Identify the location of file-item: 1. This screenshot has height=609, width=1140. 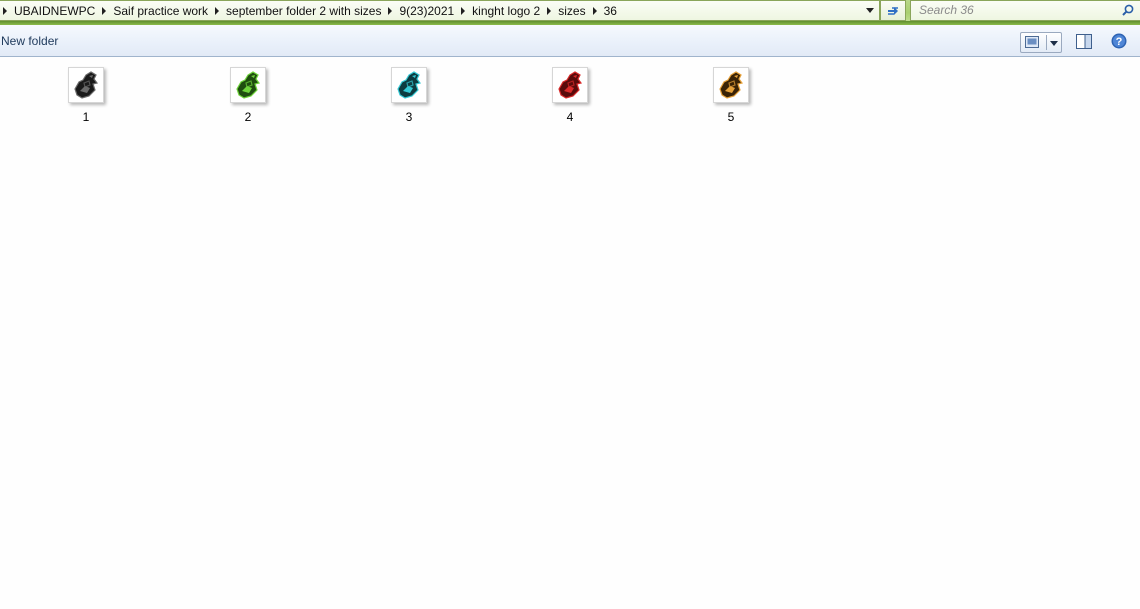
(86, 97).